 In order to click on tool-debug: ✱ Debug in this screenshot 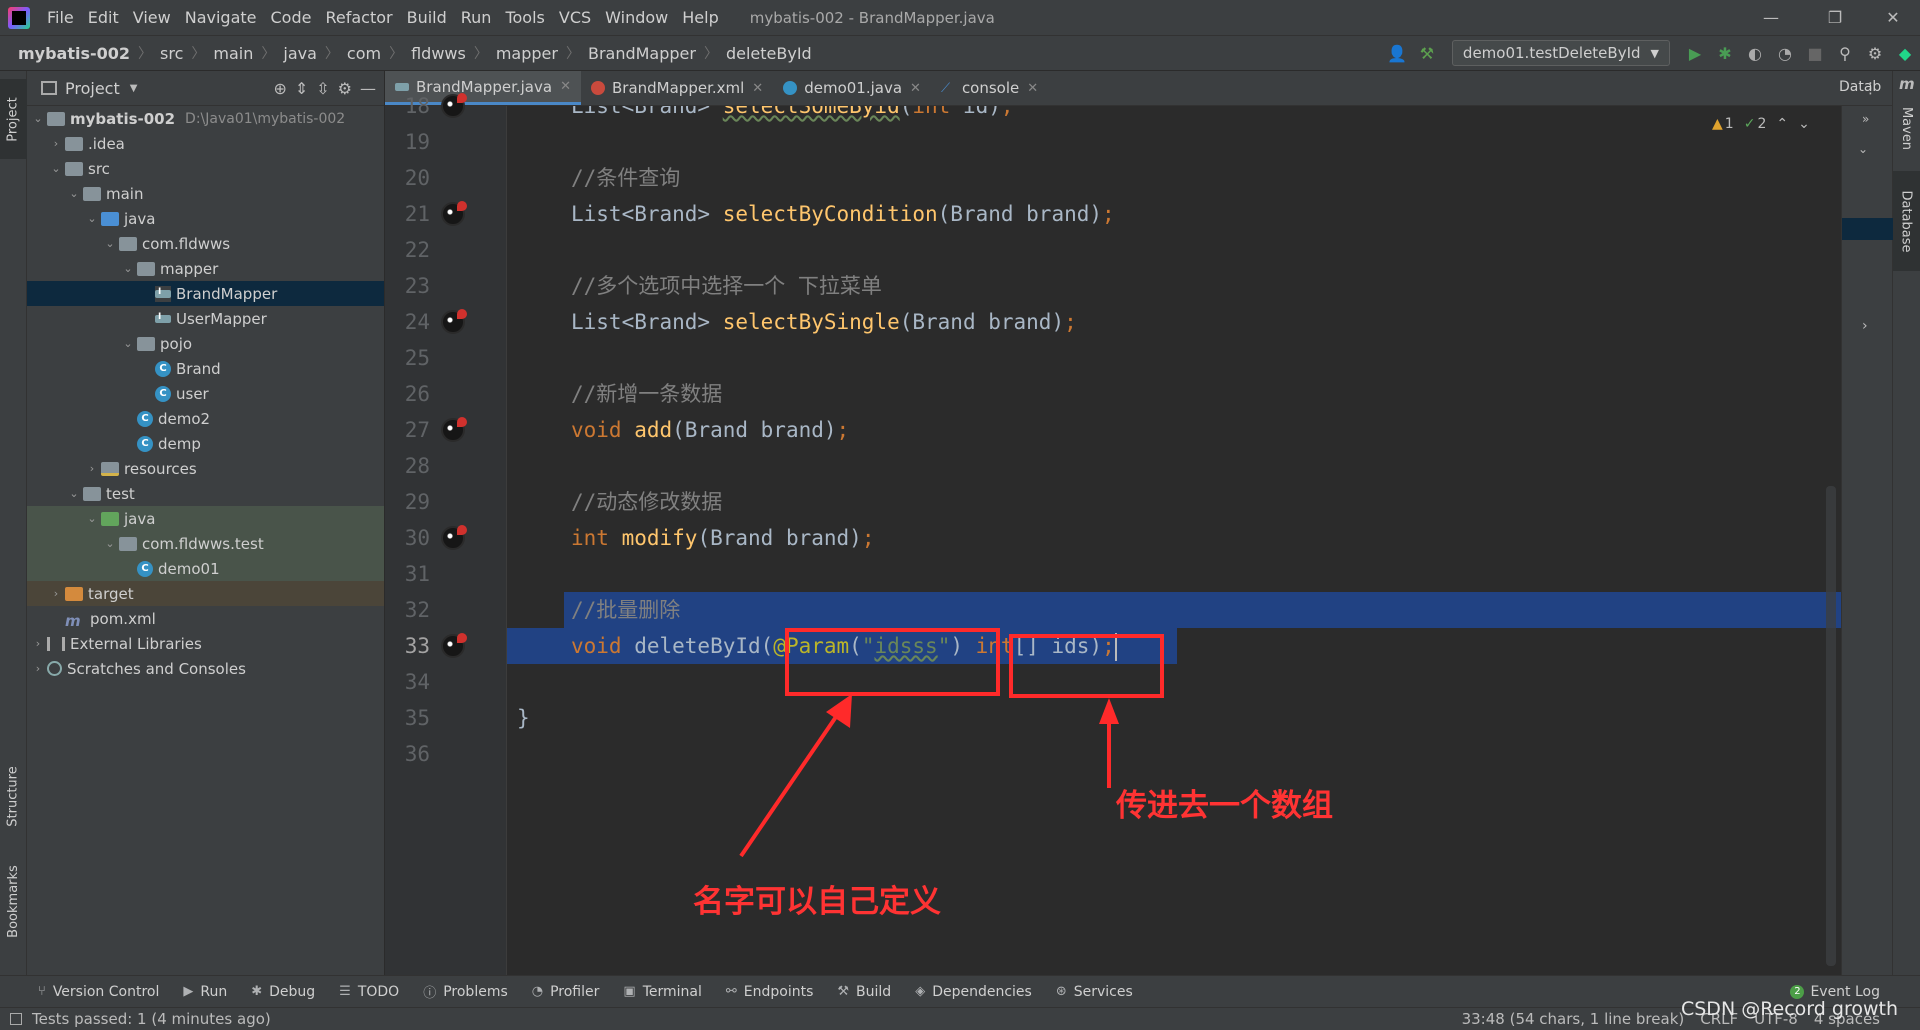, I will do `click(283, 992)`.